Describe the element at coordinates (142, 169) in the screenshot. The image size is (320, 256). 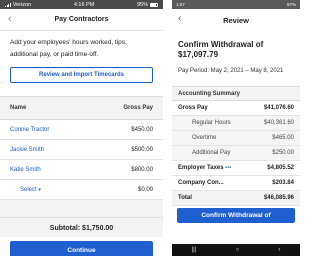
I see `gross-pay-value: $800.00` at that location.